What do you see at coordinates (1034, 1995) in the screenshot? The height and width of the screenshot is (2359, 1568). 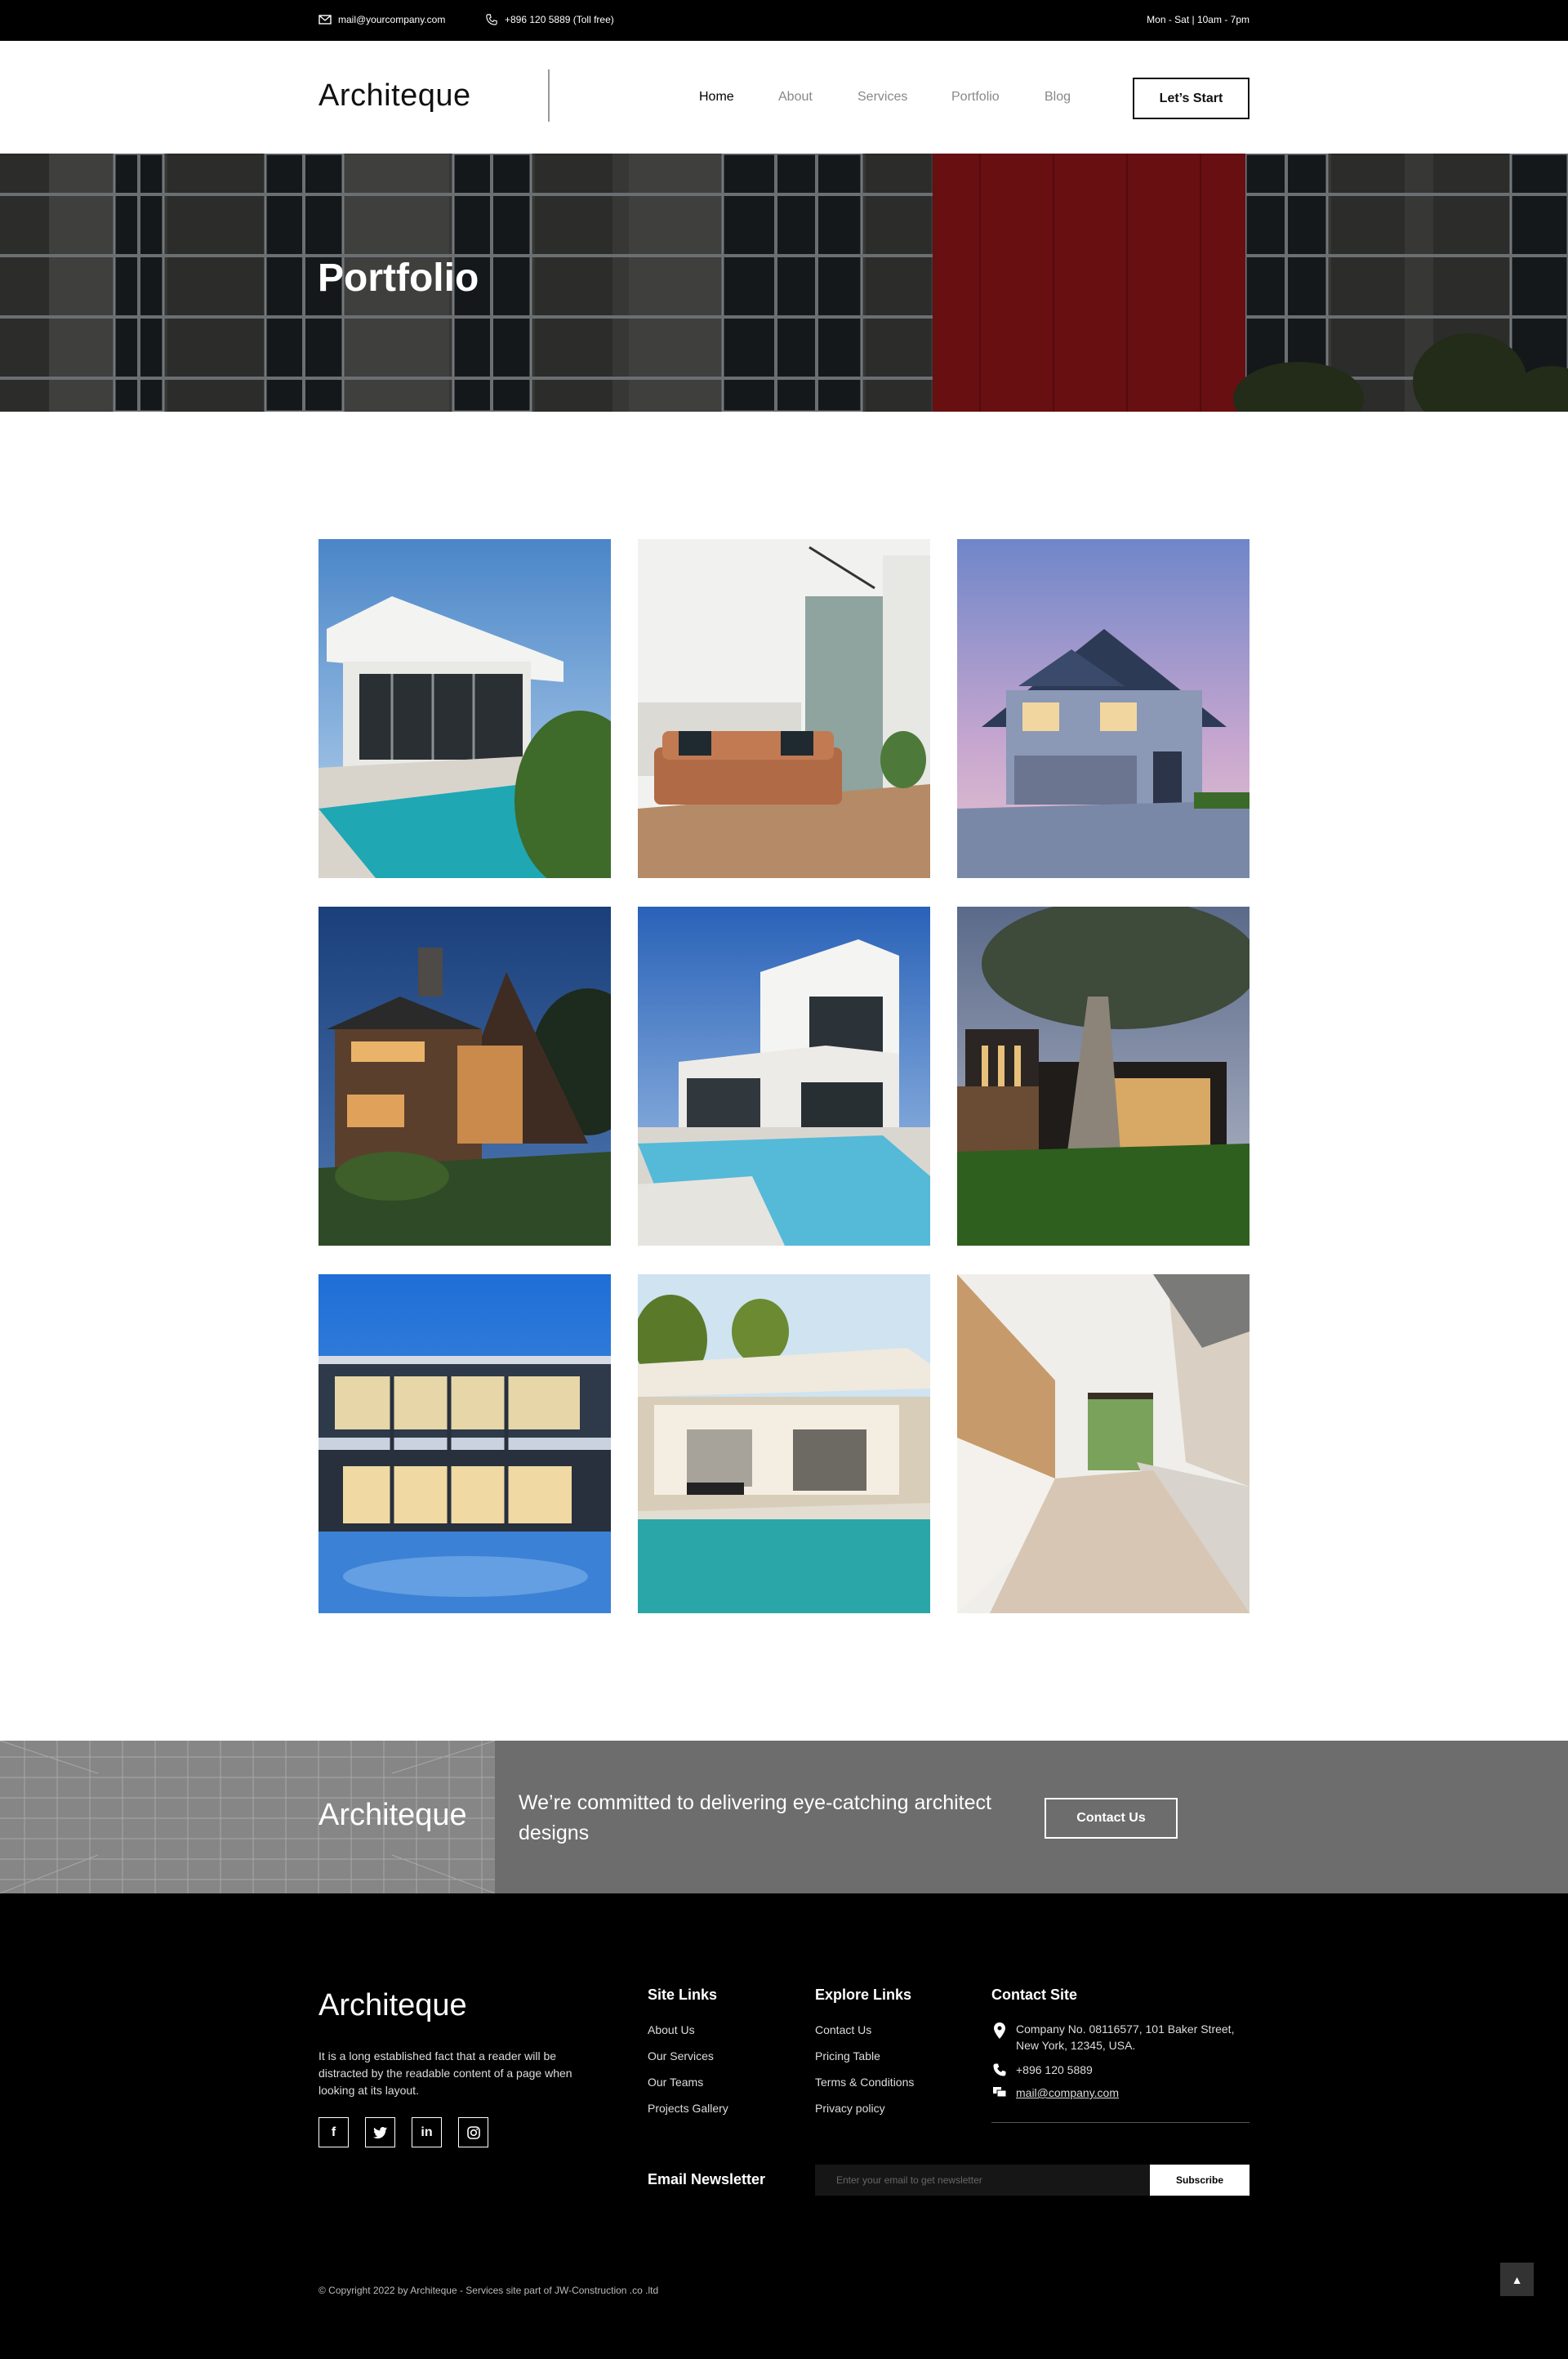 I see `contact-heading: Contact Site` at bounding box center [1034, 1995].